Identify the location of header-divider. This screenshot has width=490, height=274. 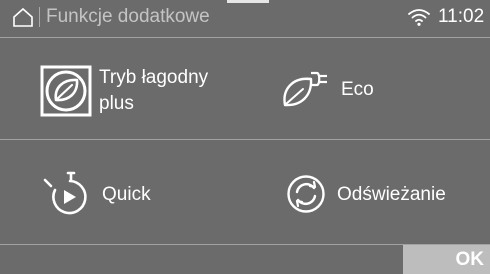
(39, 17).